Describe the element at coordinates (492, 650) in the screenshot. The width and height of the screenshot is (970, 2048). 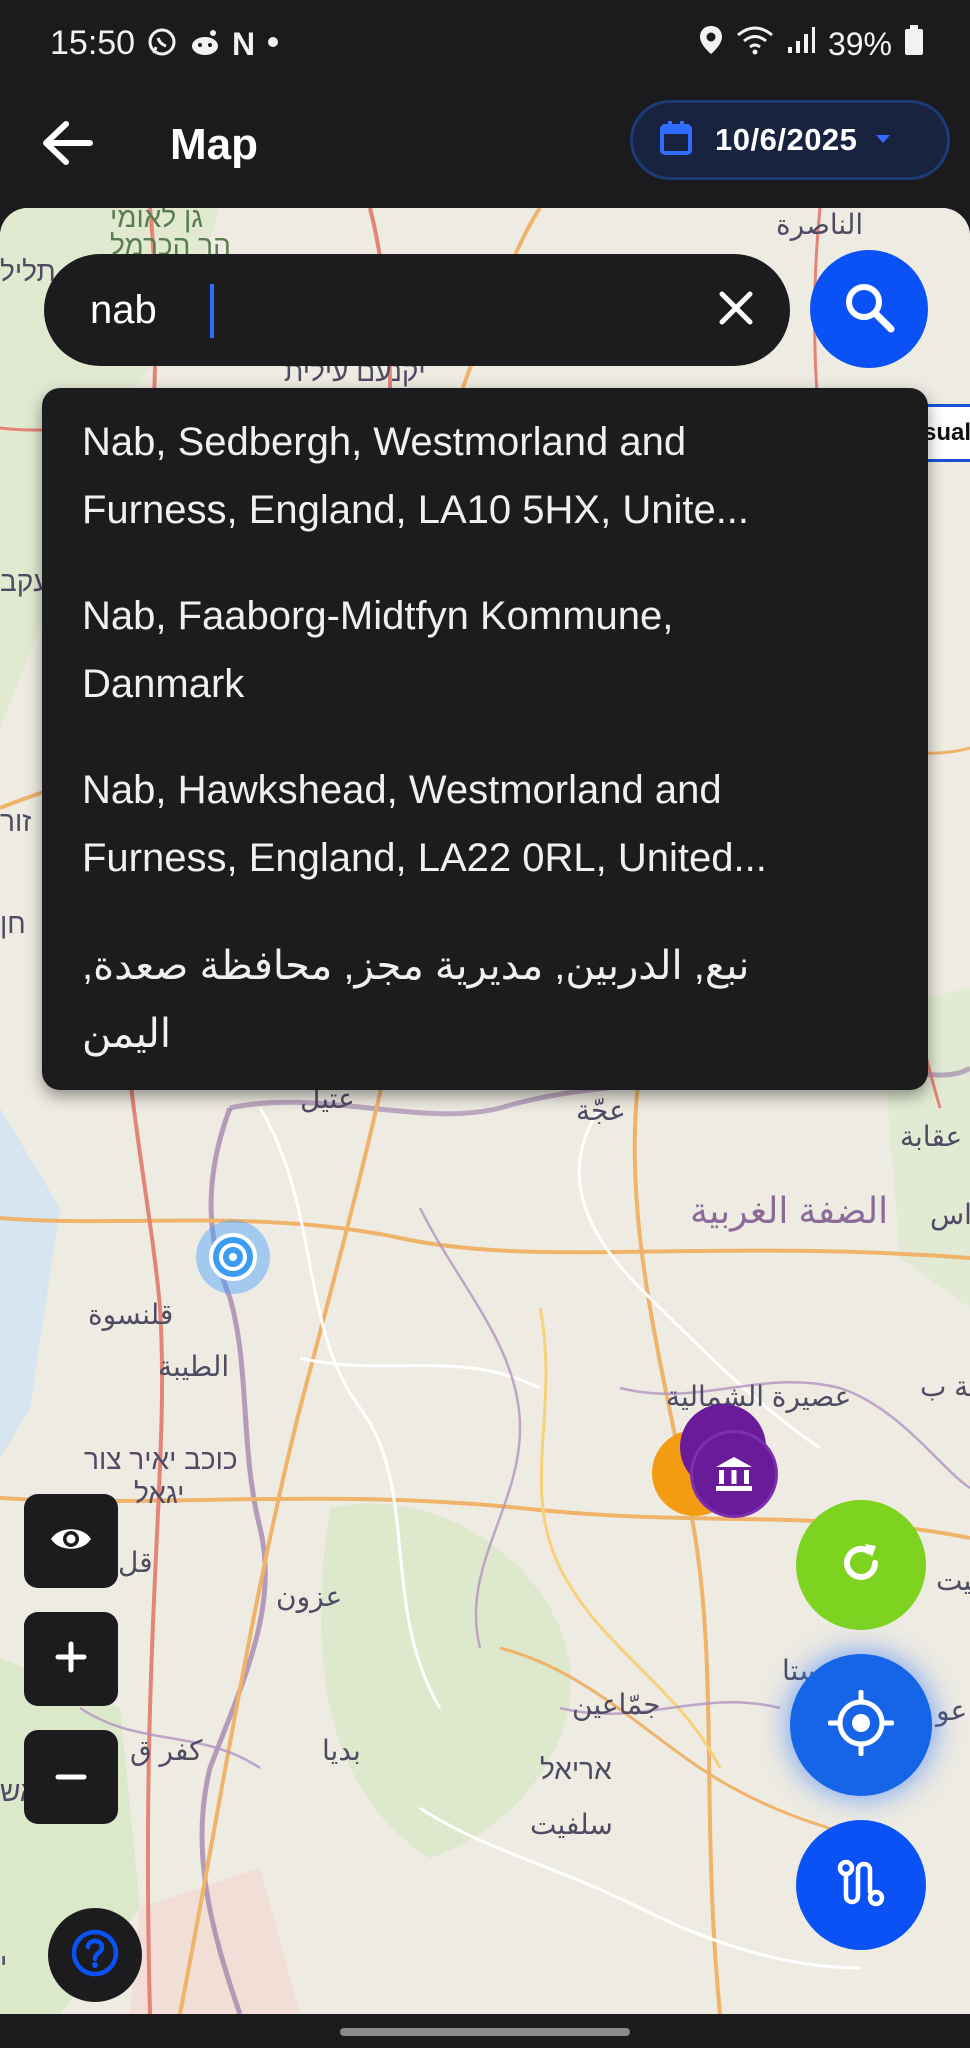
I see `suggestion-item: Nab, Faaborg-Midtfyn Kommune, Danmark` at that location.